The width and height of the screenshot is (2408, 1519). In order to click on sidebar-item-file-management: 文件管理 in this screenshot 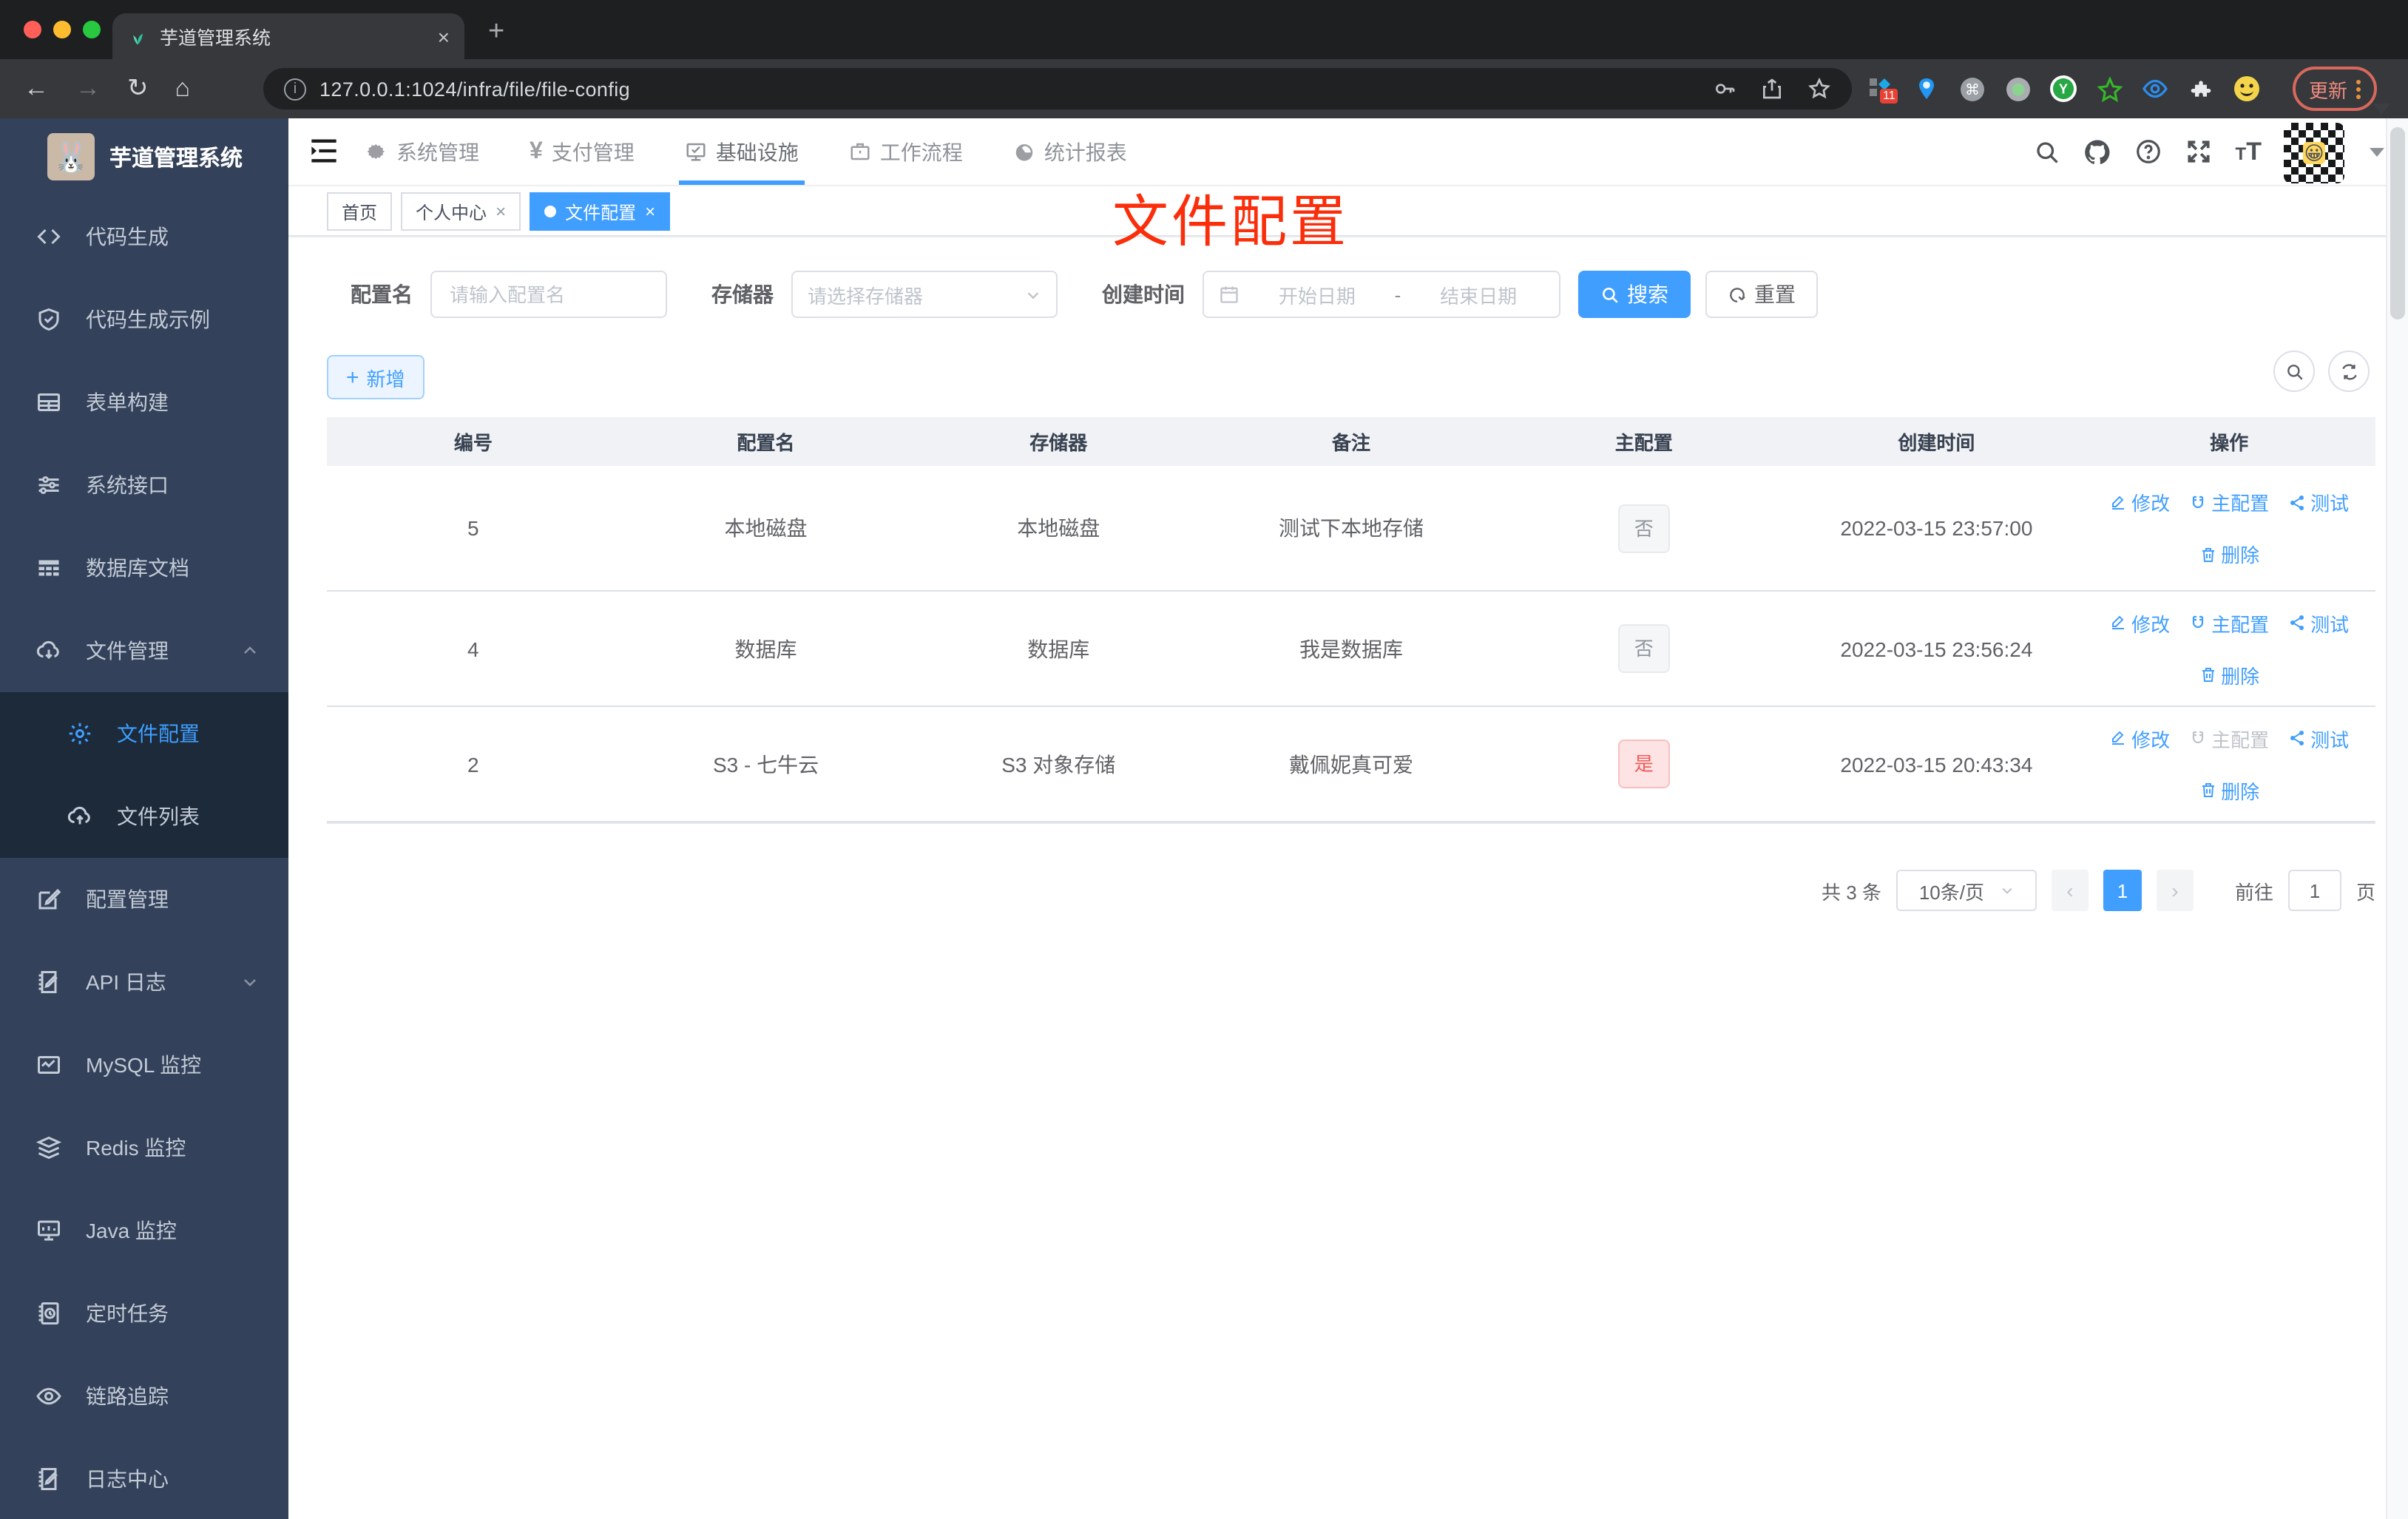, I will do `click(144, 650)`.